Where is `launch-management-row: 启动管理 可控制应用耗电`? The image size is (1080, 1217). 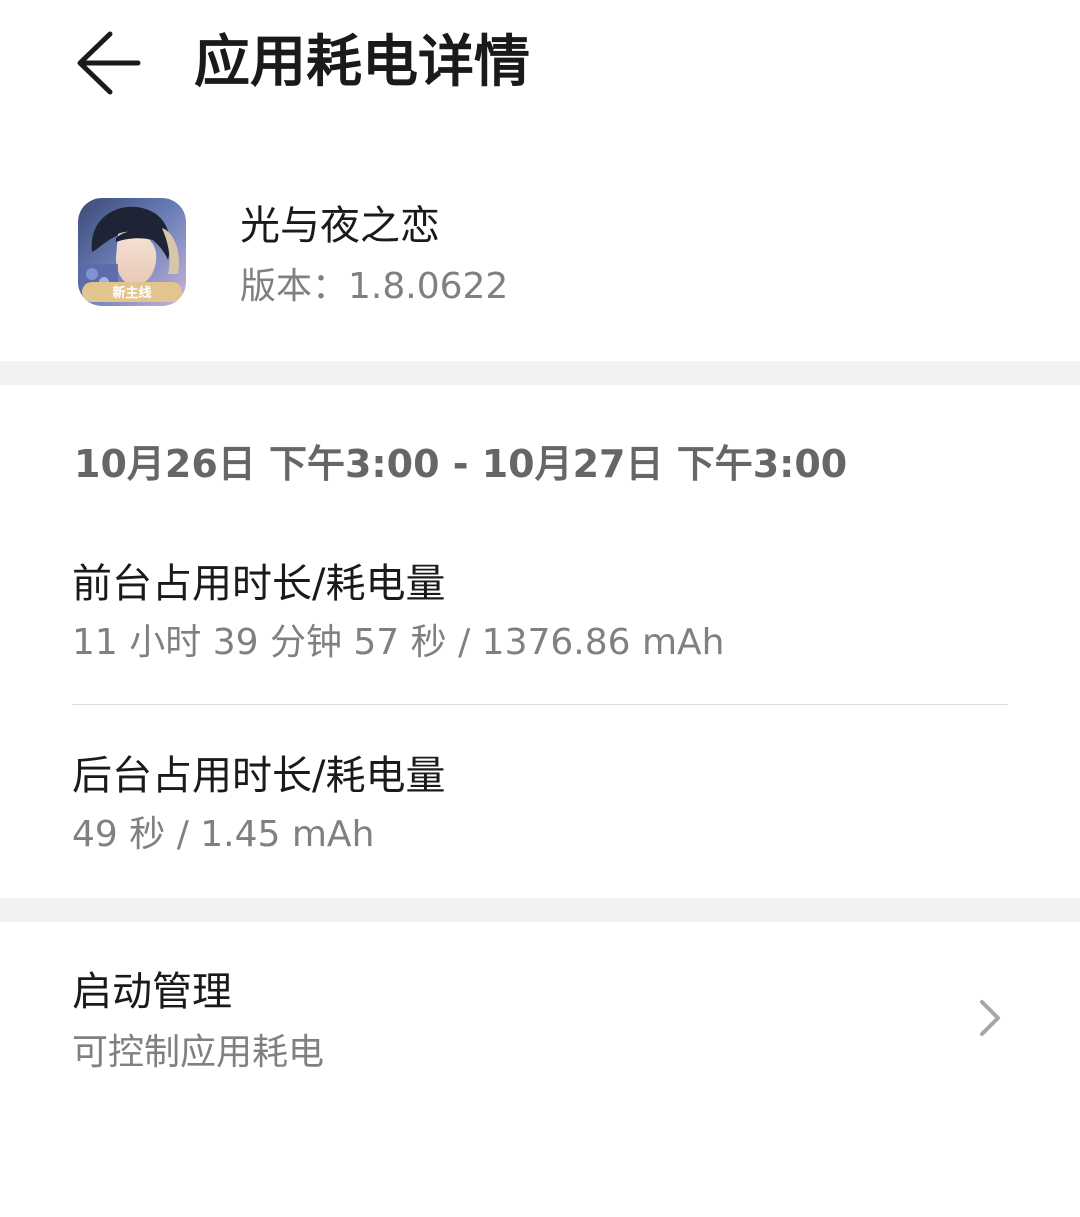 launch-management-row: 启动管理 可控制应用耗电 is located at coordinates (540, 1020).